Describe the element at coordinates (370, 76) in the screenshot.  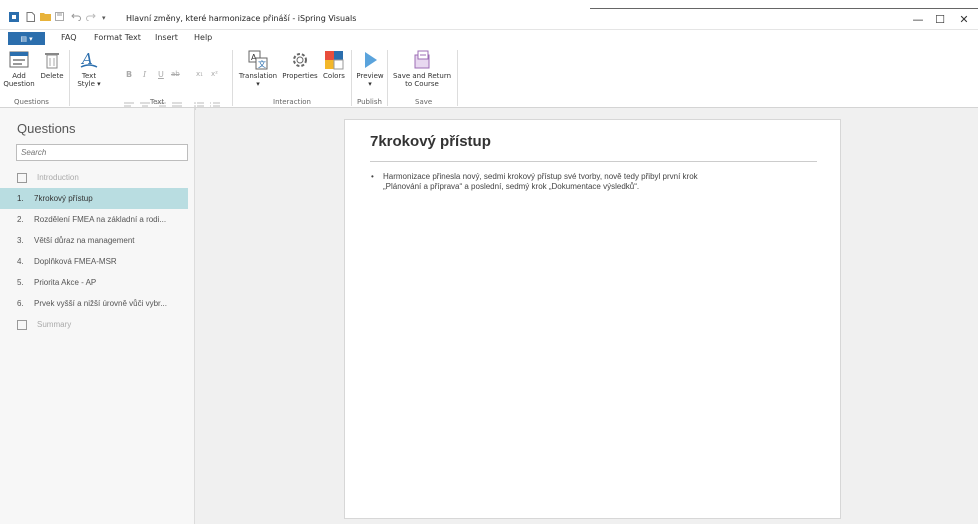
I see `preview-label: Preview` at that location.